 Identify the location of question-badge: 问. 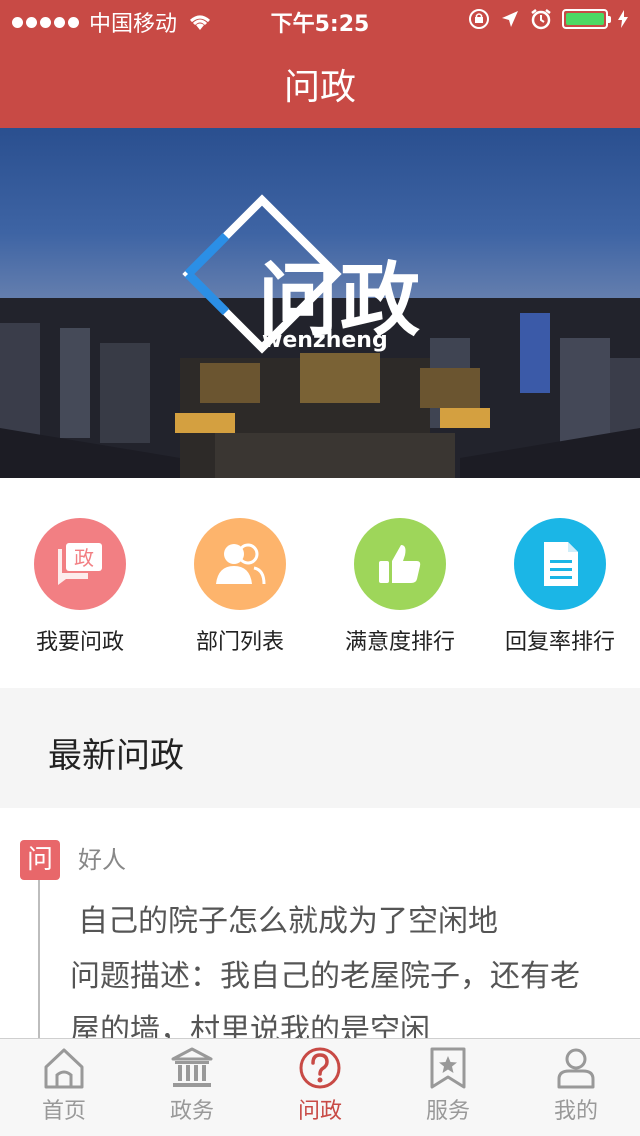
(40, 860).